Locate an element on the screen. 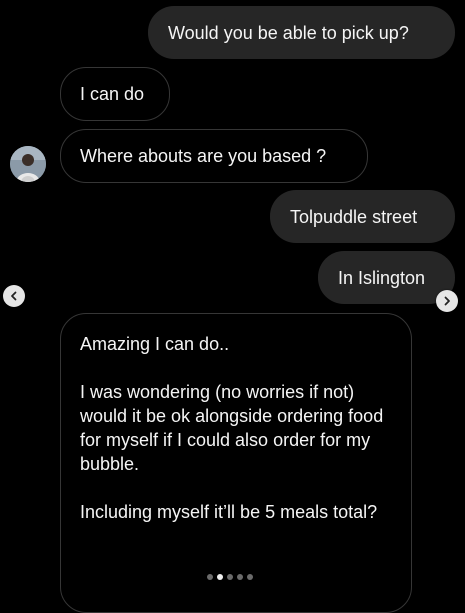 The image size is (465, 613). avatar-photo-icon is located at coordinates (28, 164).